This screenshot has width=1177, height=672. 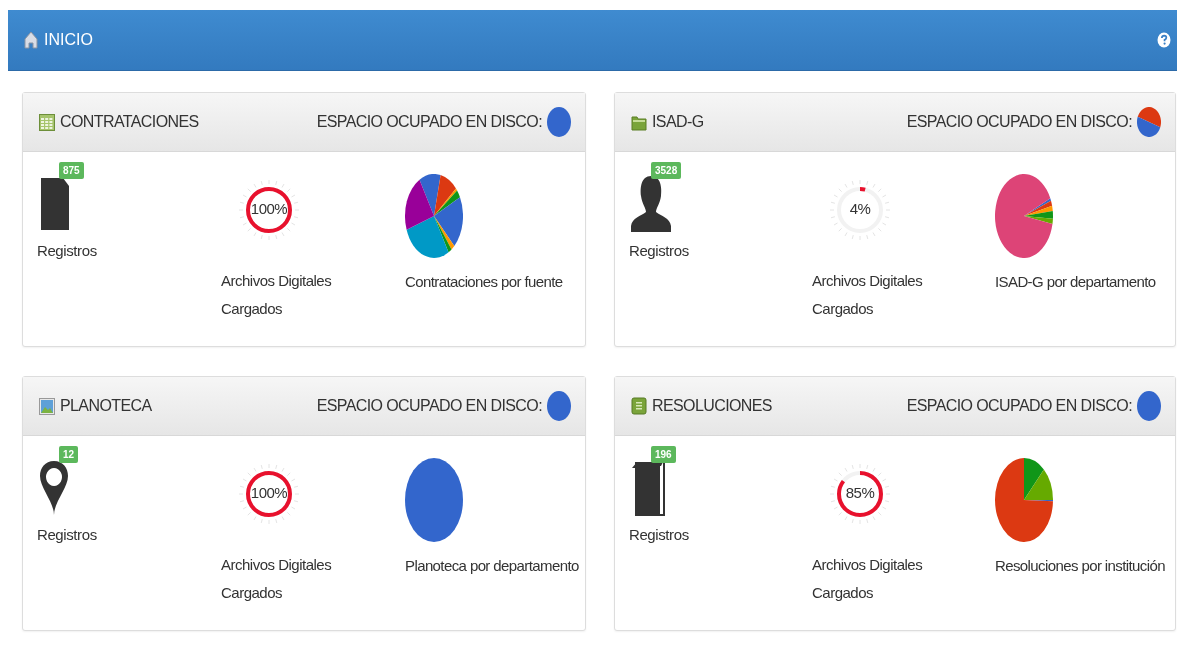 I want to click on chart-caption: Contrataciones por fuente, so click(x=484, y=282).